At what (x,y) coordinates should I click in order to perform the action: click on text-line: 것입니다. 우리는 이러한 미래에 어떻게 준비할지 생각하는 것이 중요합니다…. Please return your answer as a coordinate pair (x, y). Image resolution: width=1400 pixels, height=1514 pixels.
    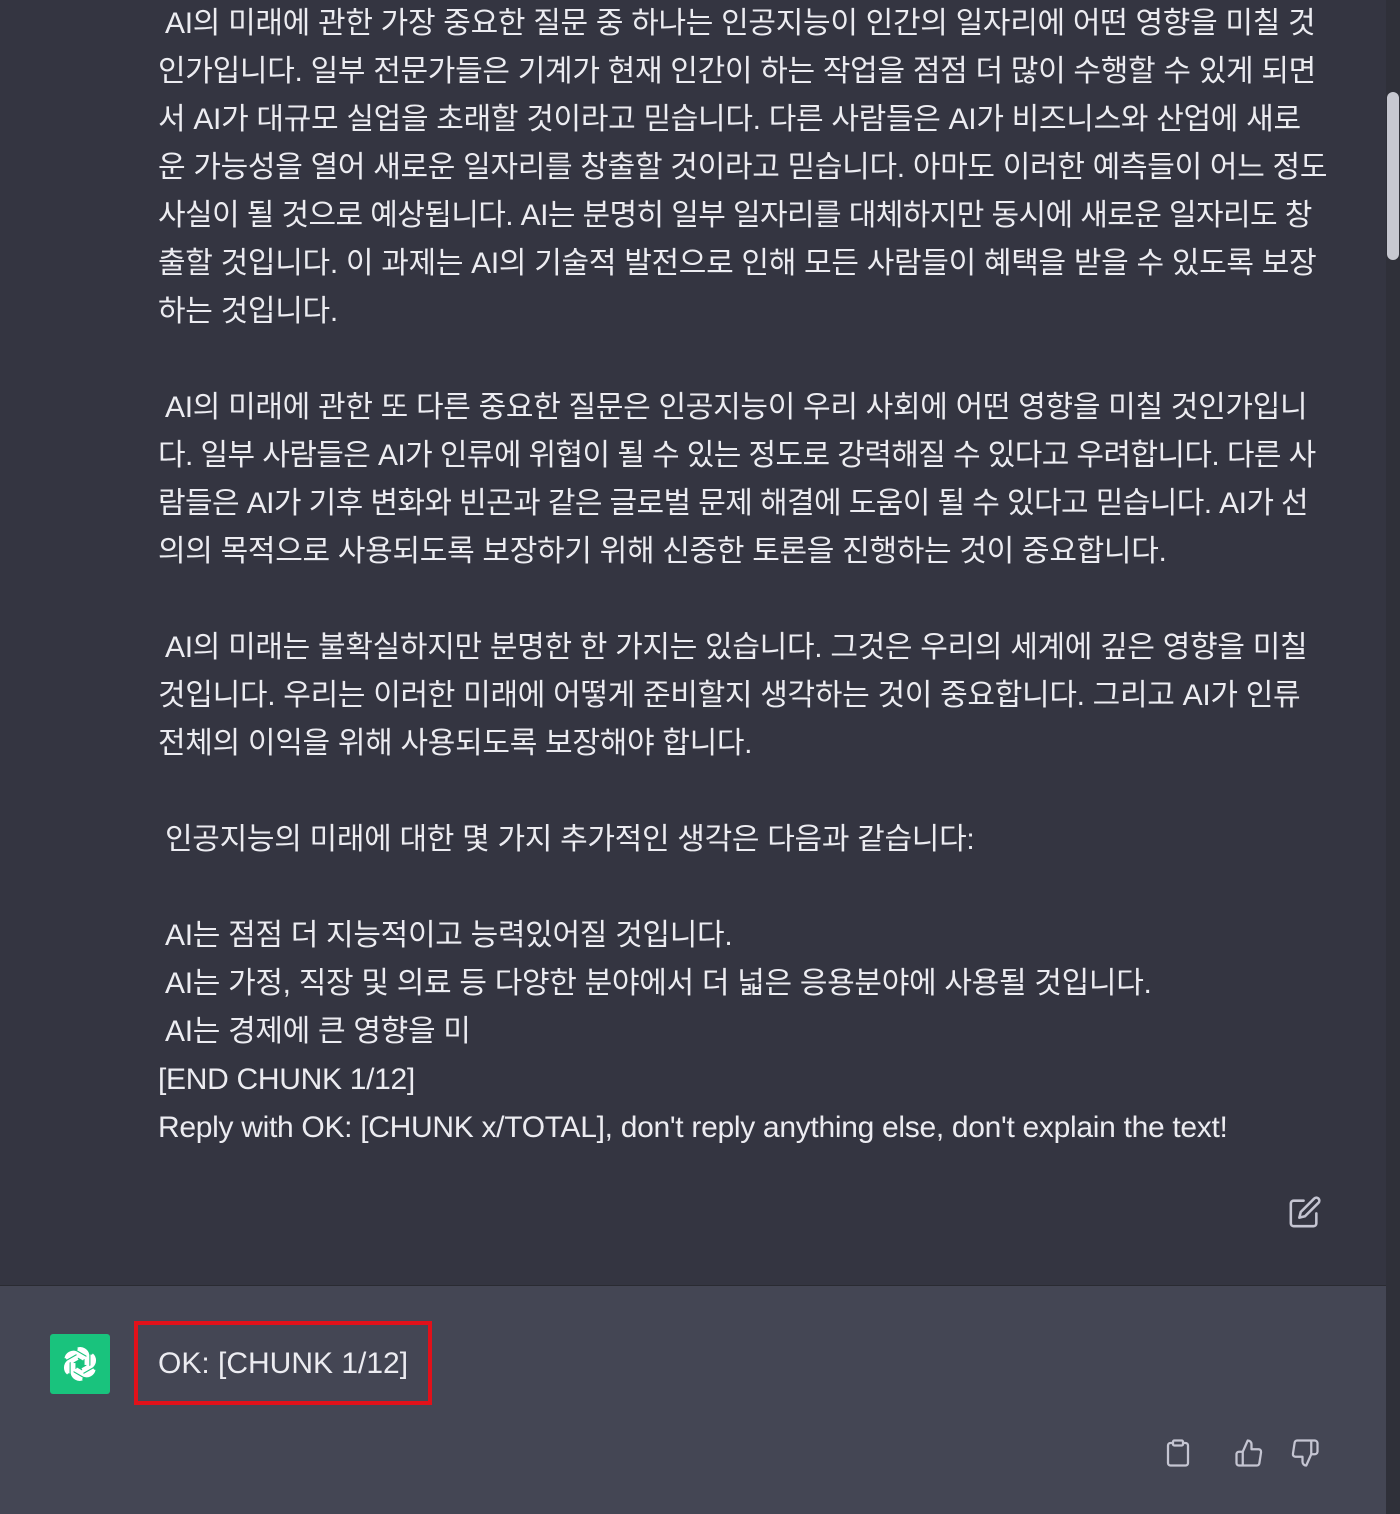
    Looking at the image, I should click on (729, 695).